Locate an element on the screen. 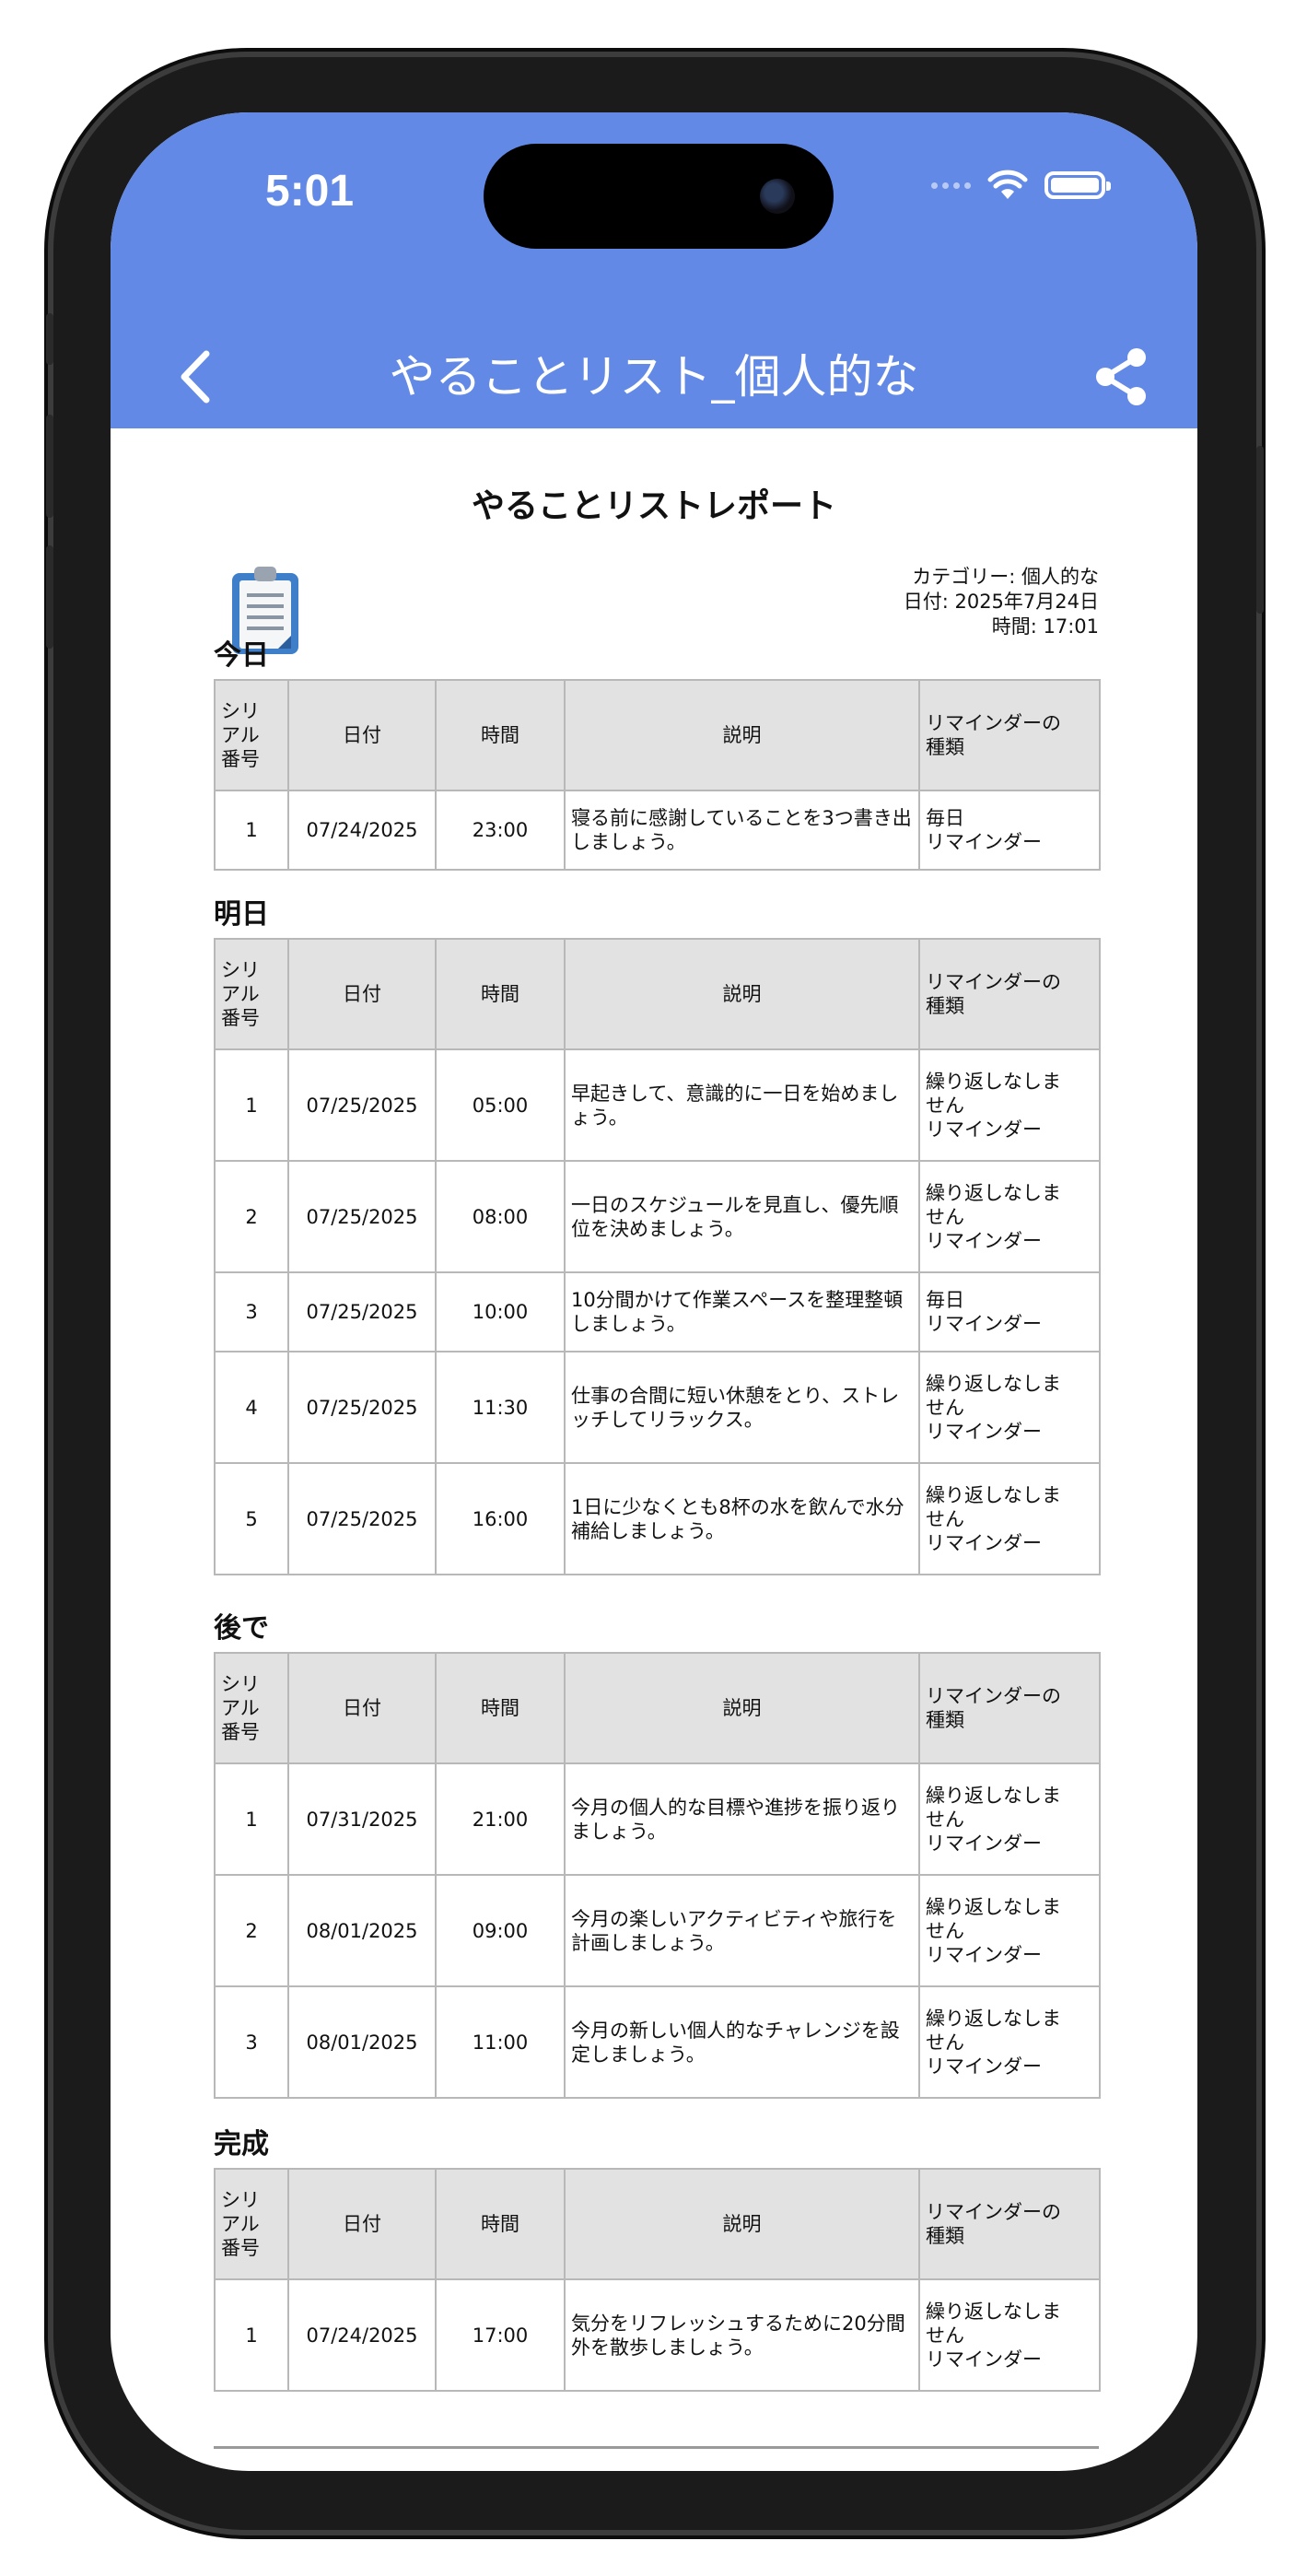 The width and height of the screenshot is (1307, 2576). time-cell: 09:00 is located at coordinates (501, 1930).